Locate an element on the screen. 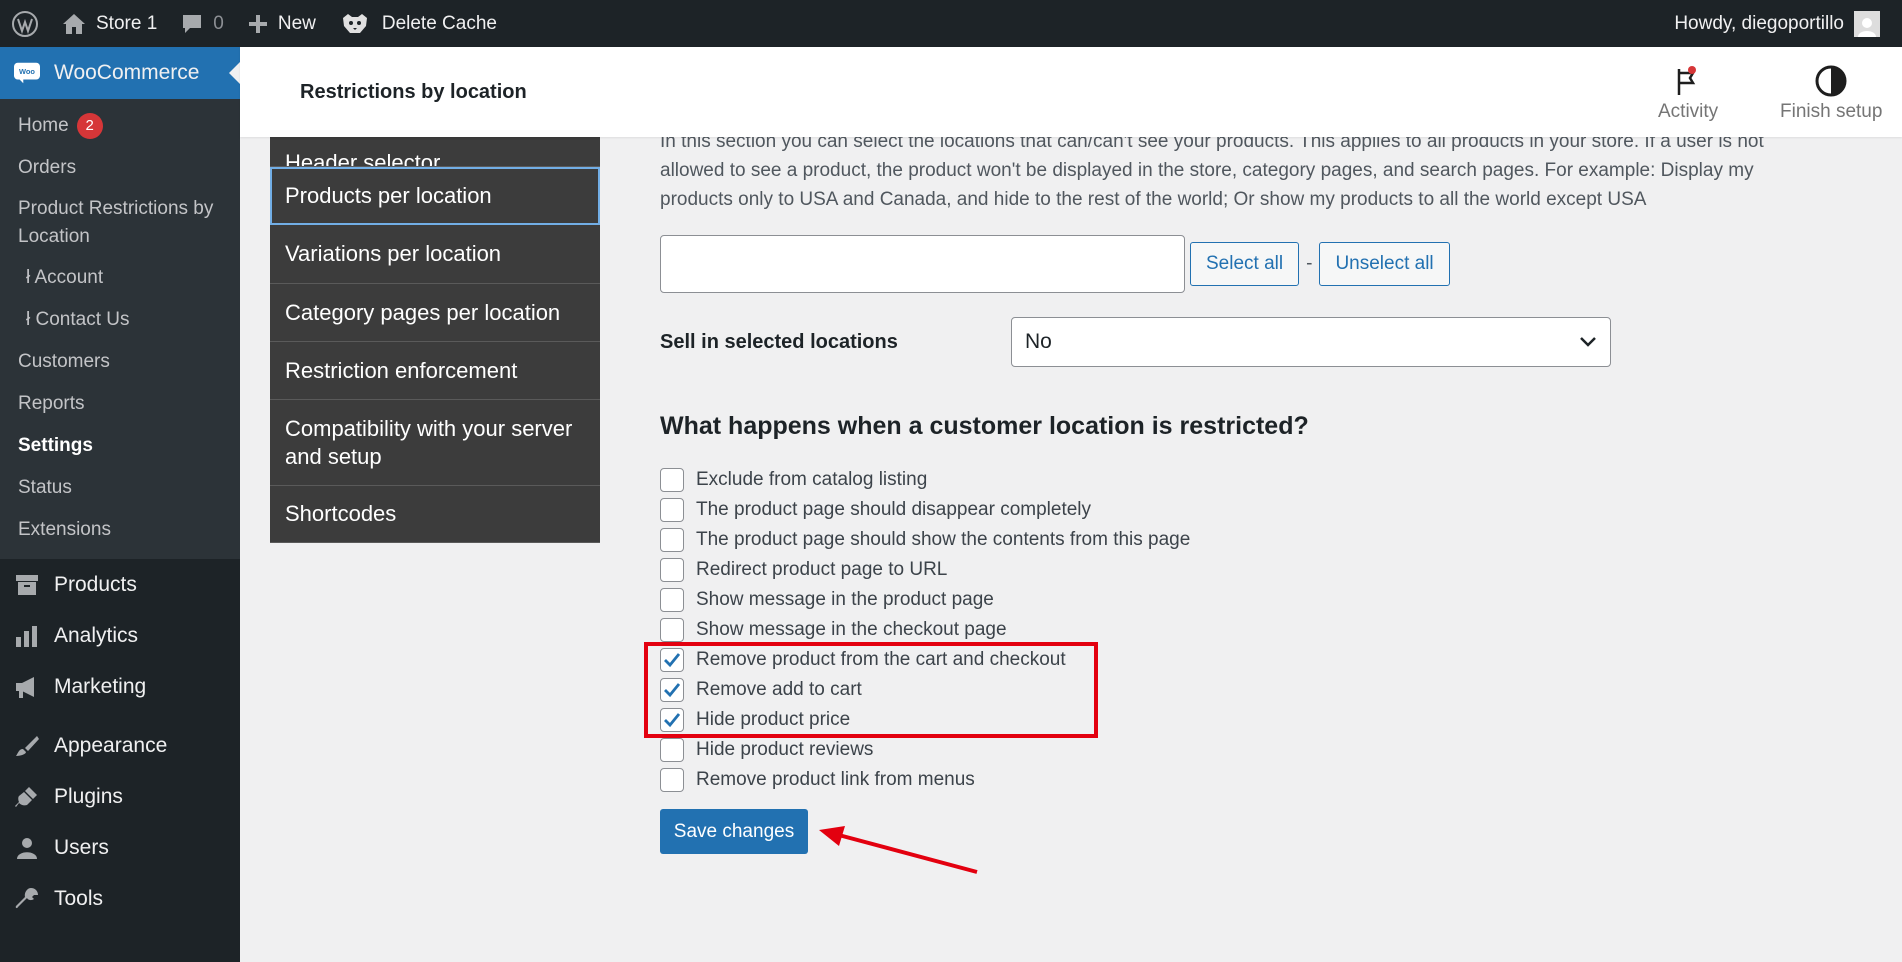 This screenshot has width=1902, height=962. restriction-option: Exclude from catalog listing is located at coordinates (925, 480).